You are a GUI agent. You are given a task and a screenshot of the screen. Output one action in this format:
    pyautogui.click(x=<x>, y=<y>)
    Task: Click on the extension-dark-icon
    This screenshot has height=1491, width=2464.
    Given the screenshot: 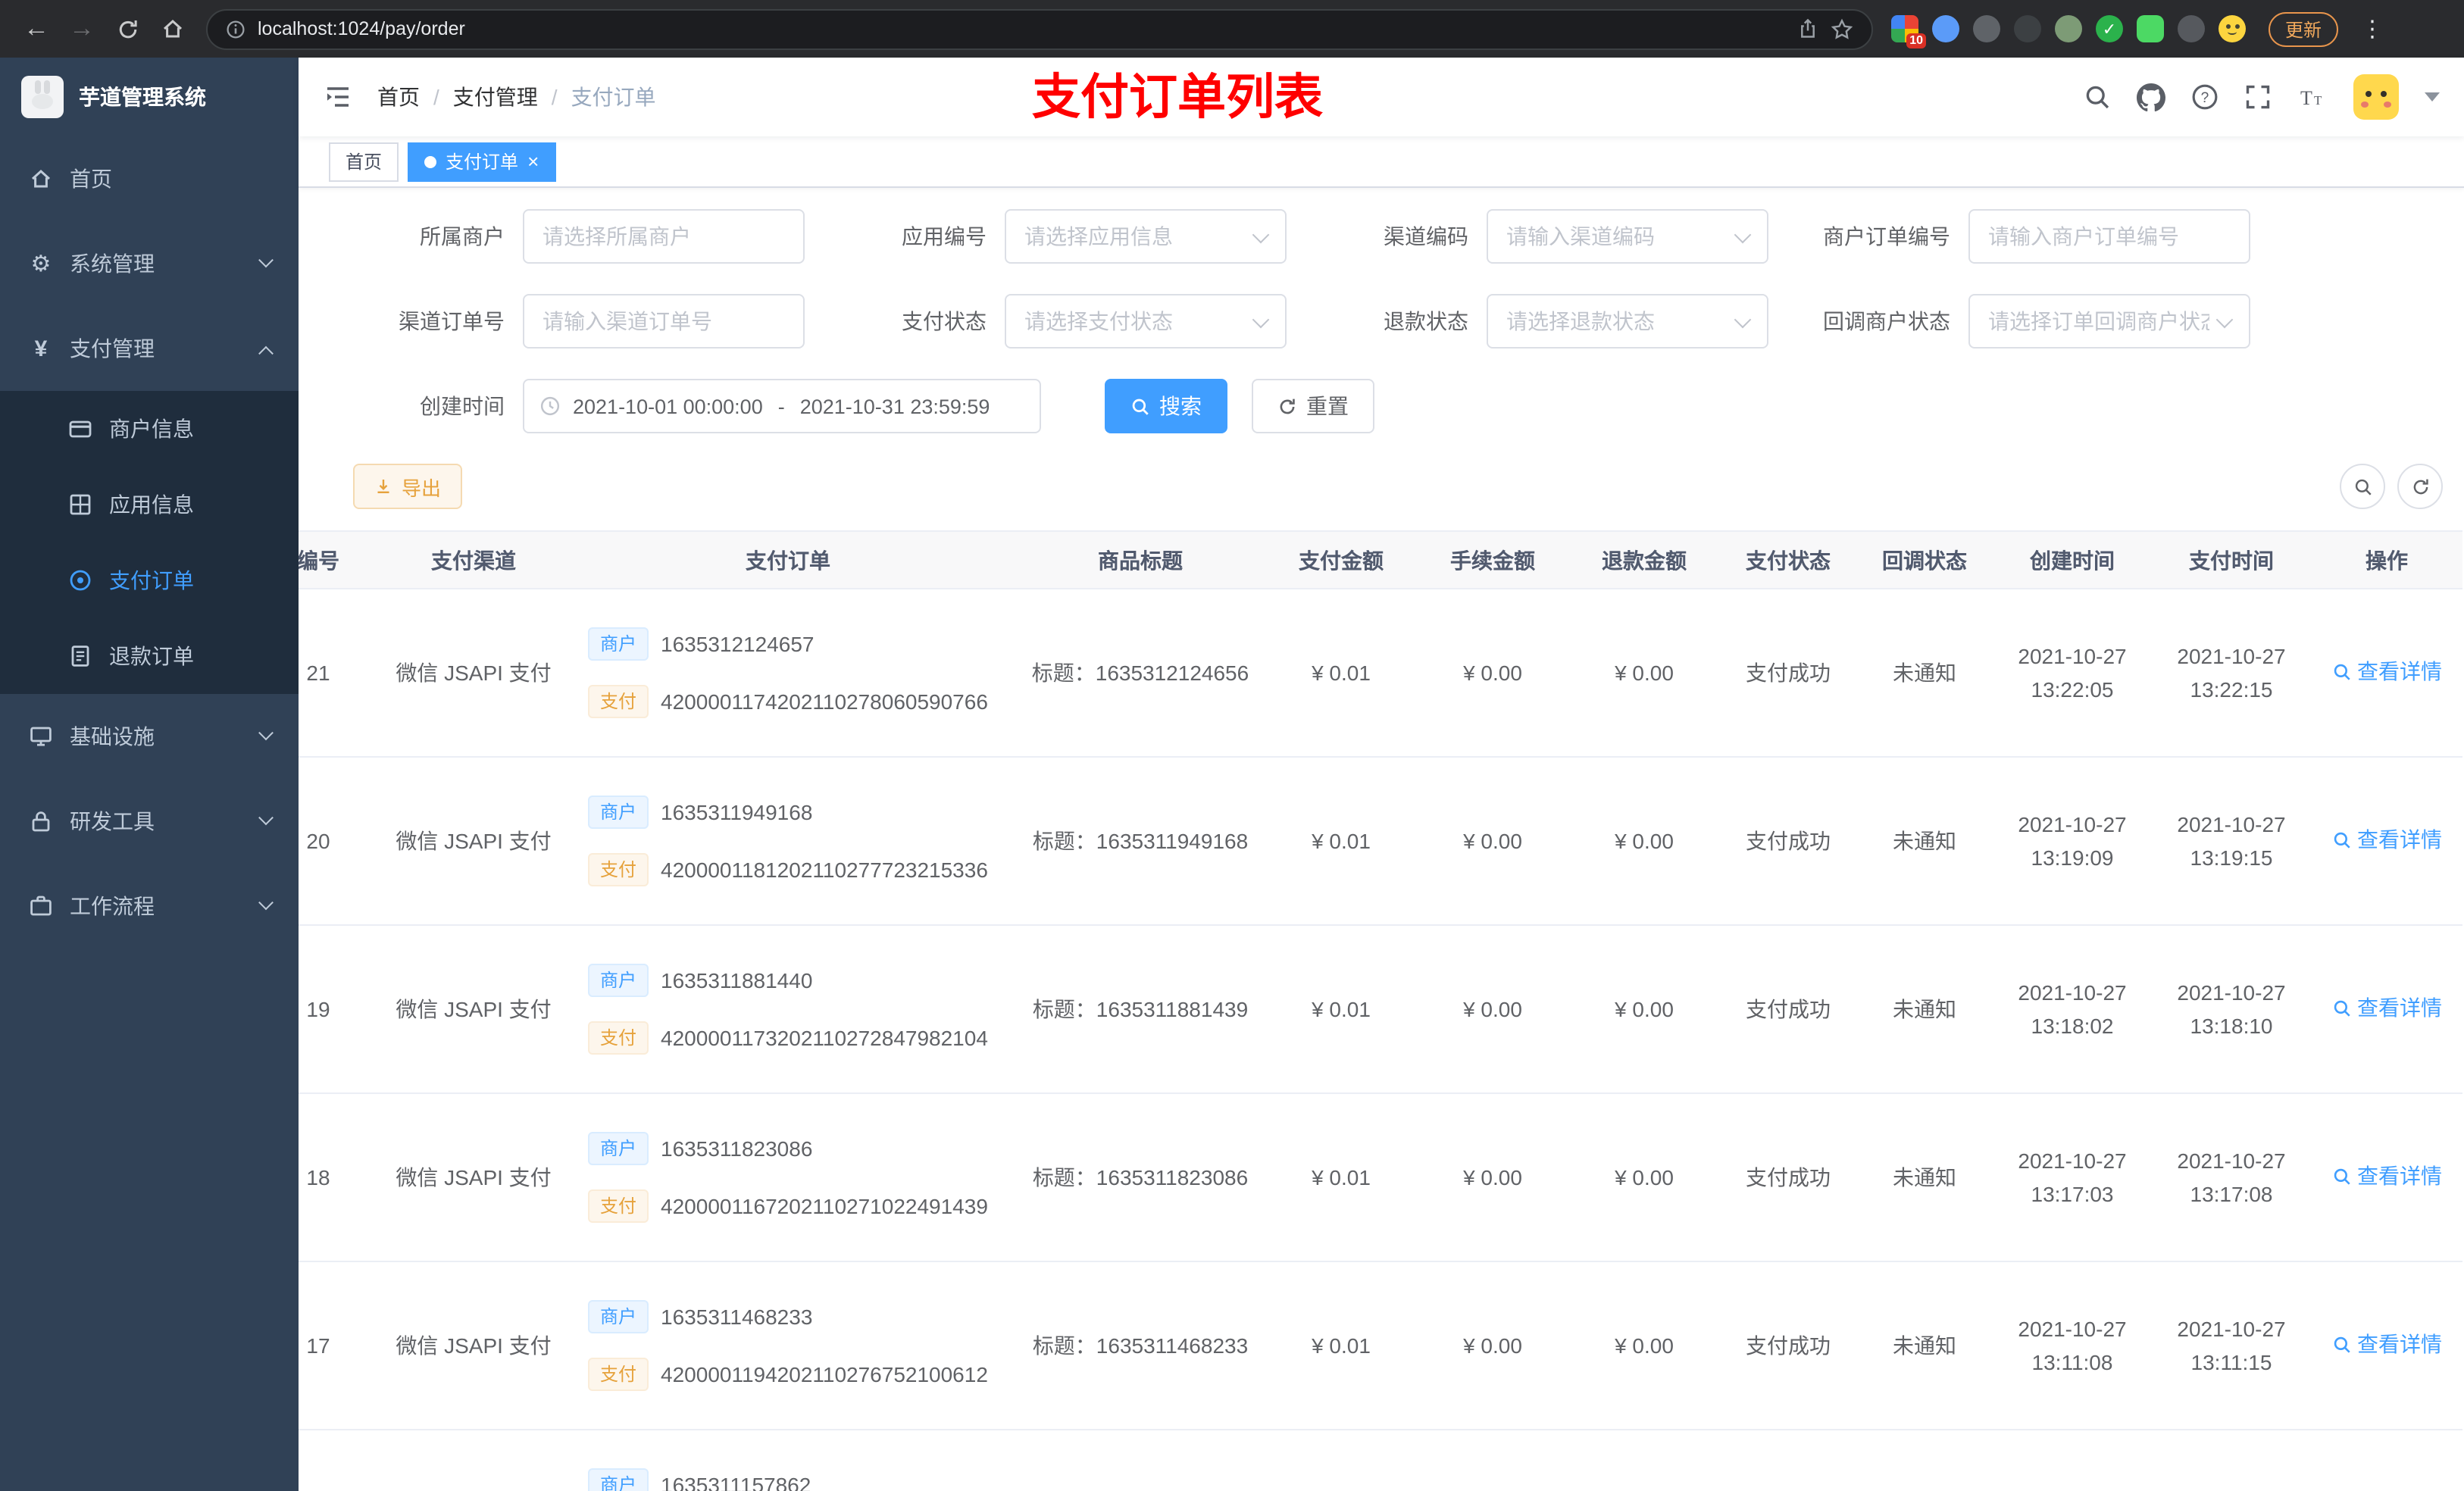 What is the action you would take?
    pyautogui.click(x=1986, y=28)
    